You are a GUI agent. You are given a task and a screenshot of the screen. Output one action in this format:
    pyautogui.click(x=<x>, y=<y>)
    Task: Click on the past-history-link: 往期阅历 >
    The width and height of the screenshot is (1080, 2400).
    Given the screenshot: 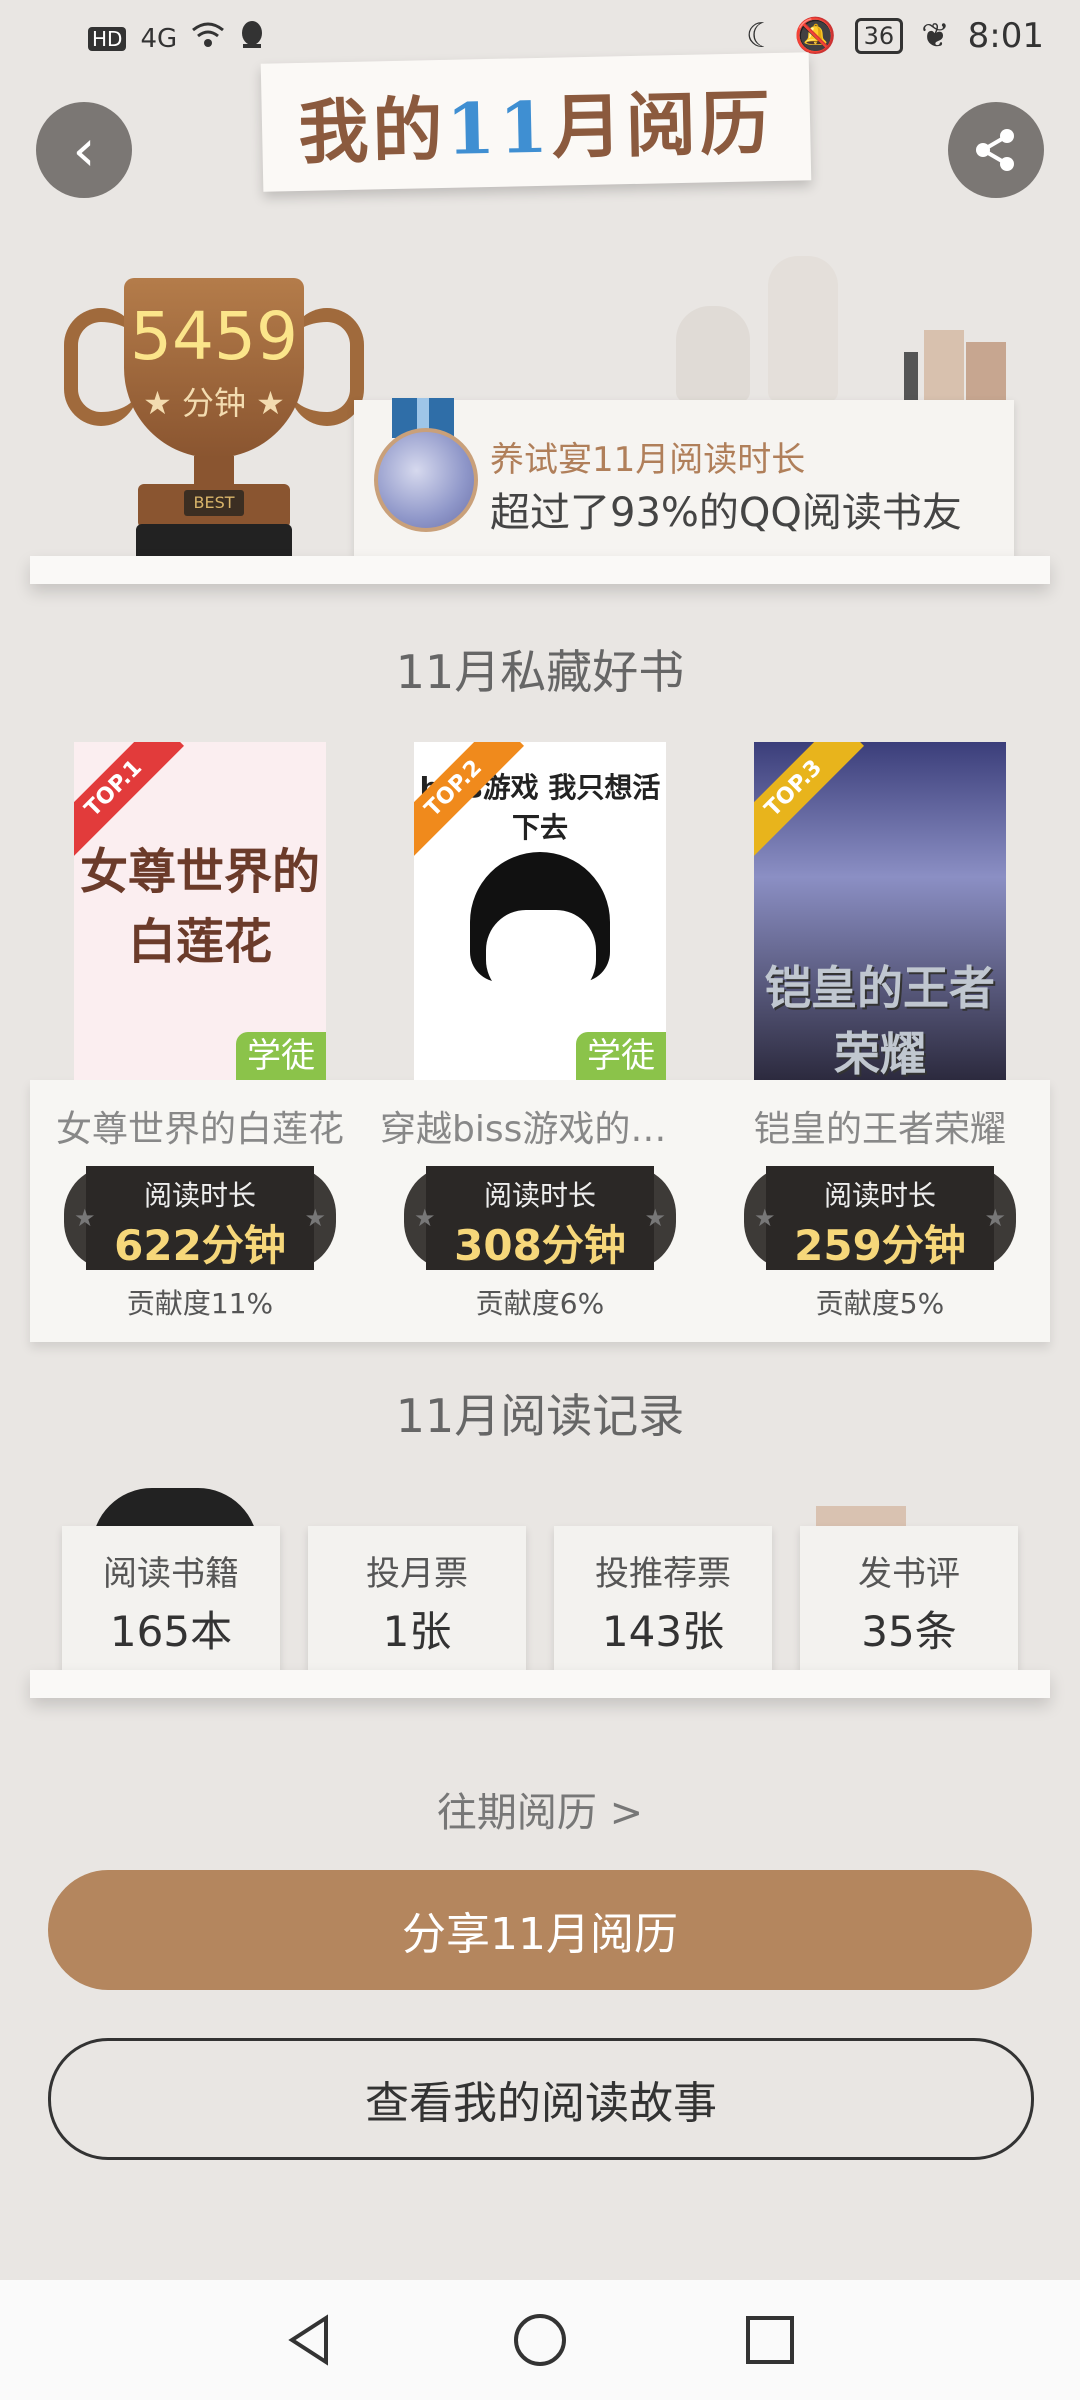 What is the action you would take?
    pyautogui.click(x=540, y=1809)
    